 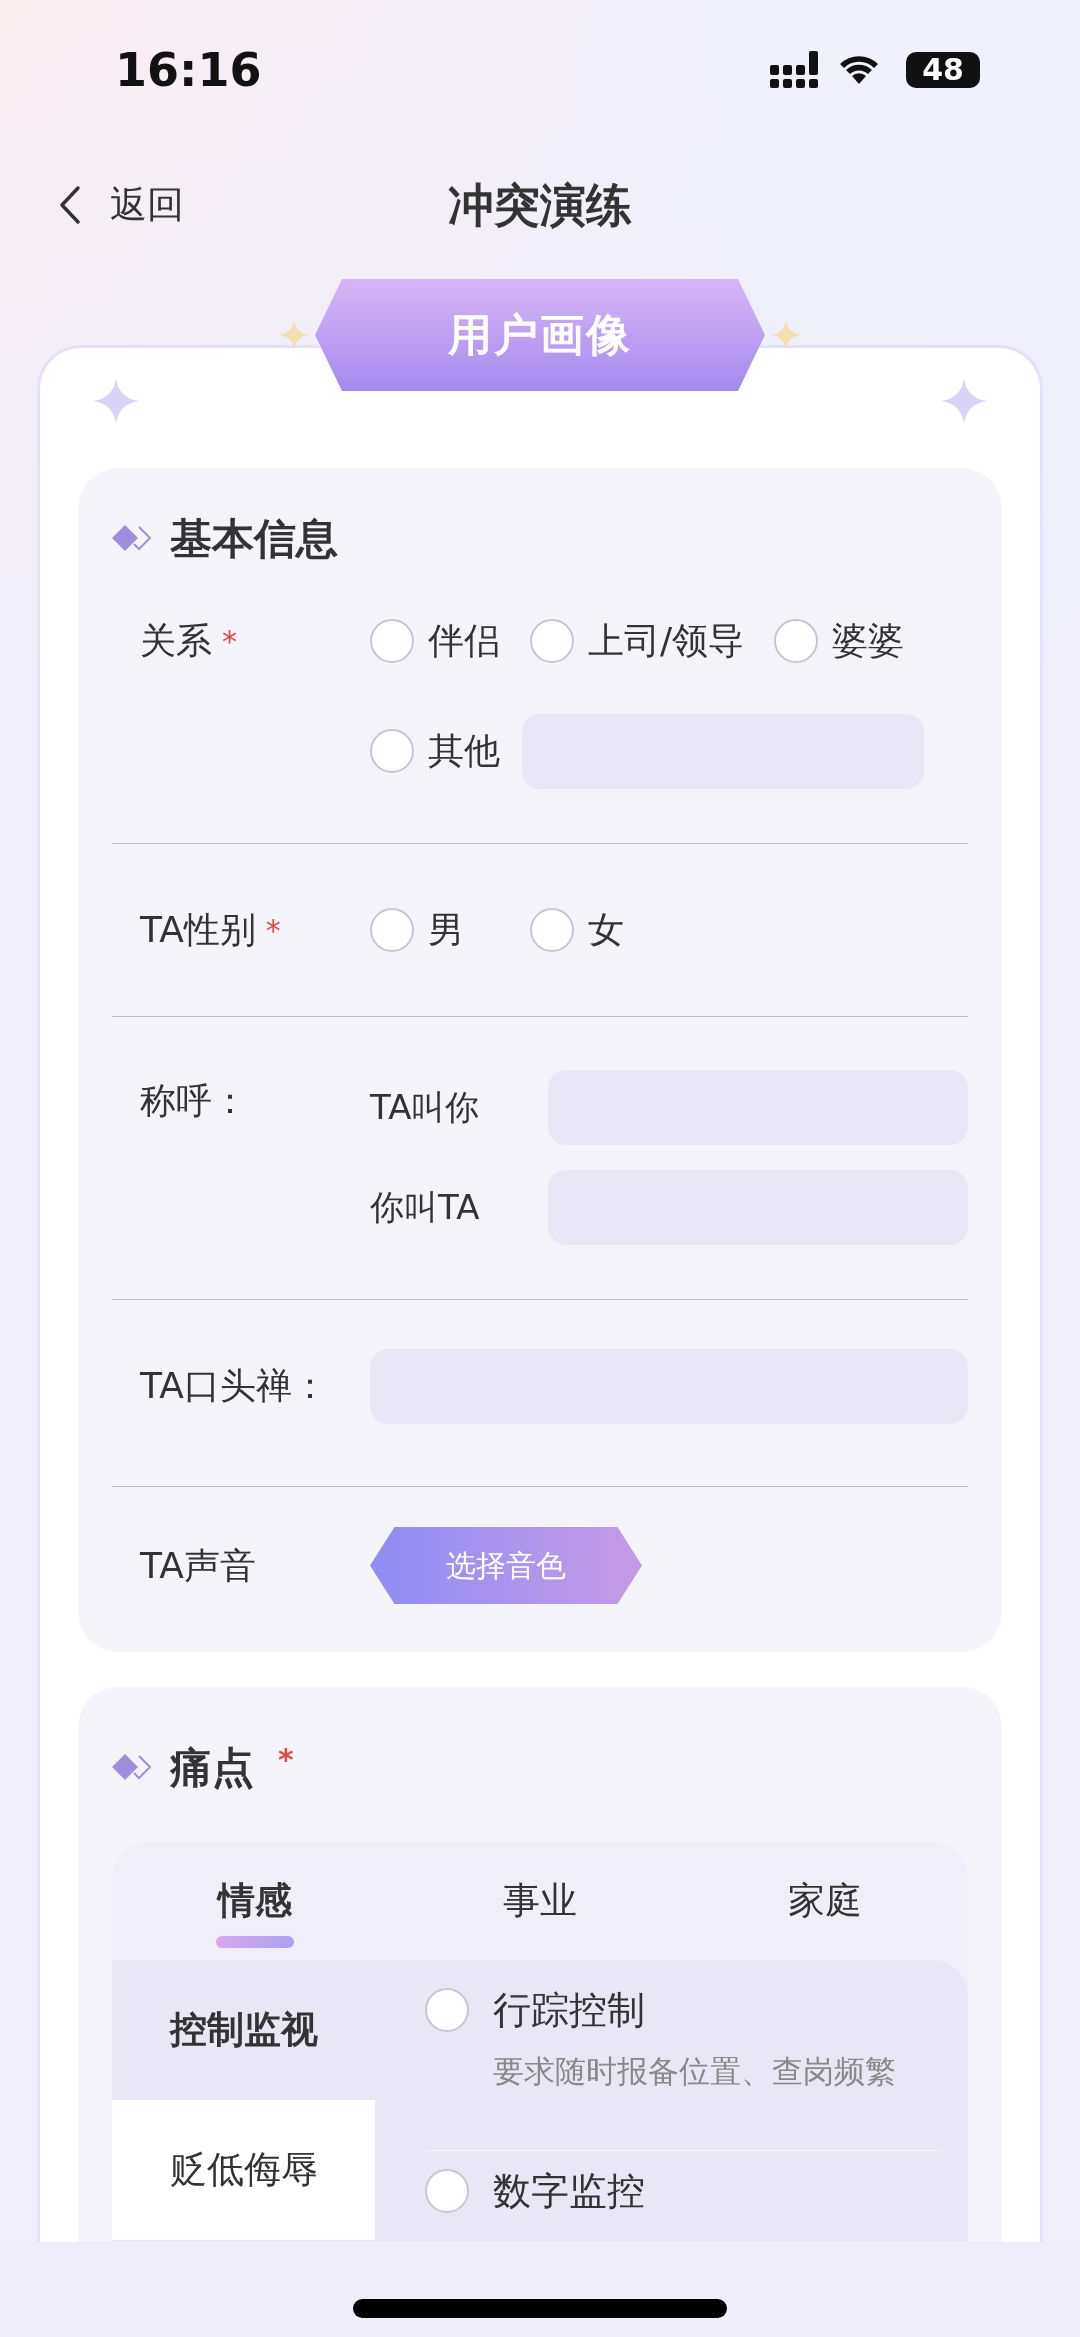 What do you see at coordinates (637, 641) in the screenshot?
I see `radio-option: 上司/领导` at bounding box center [637, 641].